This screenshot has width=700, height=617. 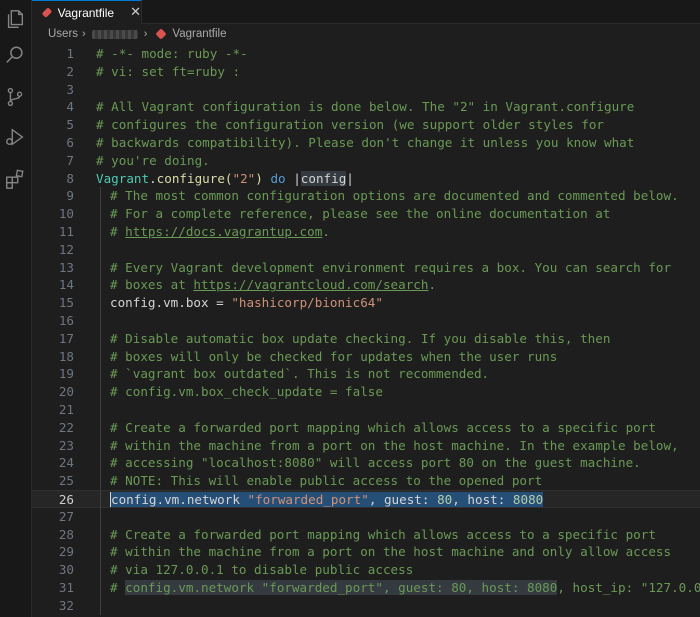 I want to click on line-number: 5, so click(x=70, y=125).